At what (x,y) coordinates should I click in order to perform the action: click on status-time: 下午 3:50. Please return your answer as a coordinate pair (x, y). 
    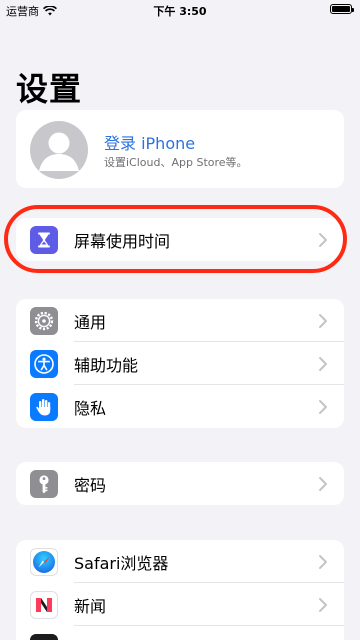
    Looking at the image, I should click on (180, 11).